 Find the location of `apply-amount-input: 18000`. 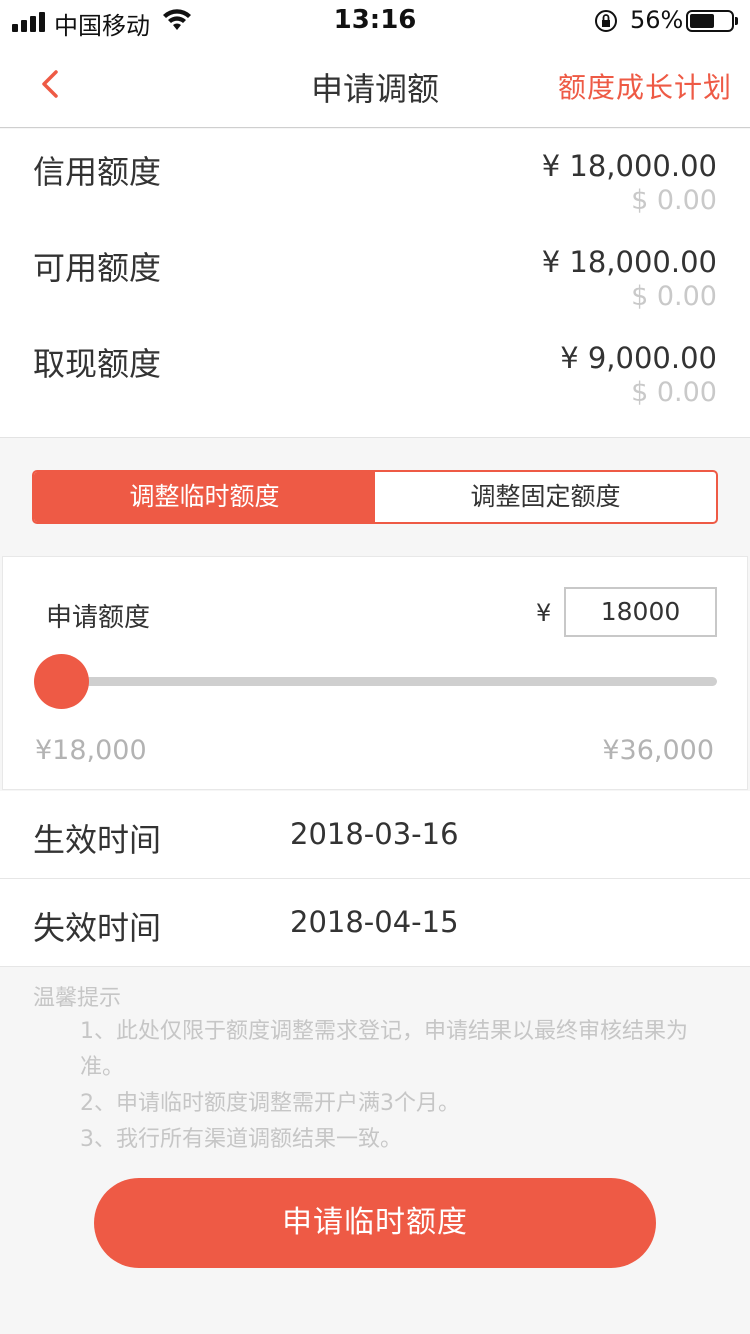

apply-amount-input: 18000 is located at coordinates (640, 612).